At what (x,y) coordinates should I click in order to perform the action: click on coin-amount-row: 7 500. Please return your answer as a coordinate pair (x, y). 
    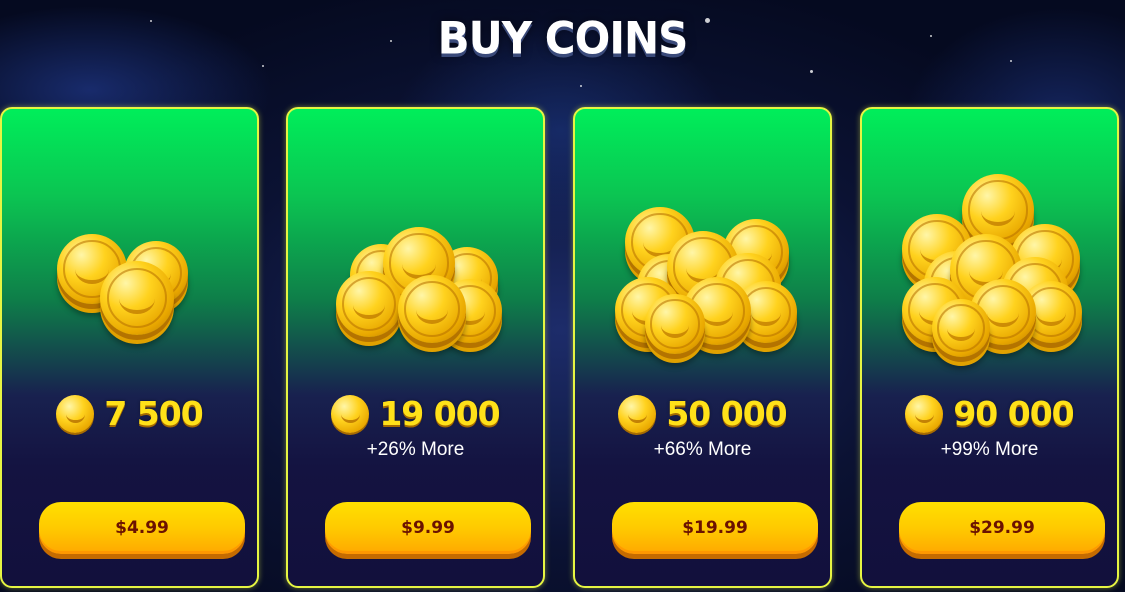
    Looking at the image, I should click on (129, 413).